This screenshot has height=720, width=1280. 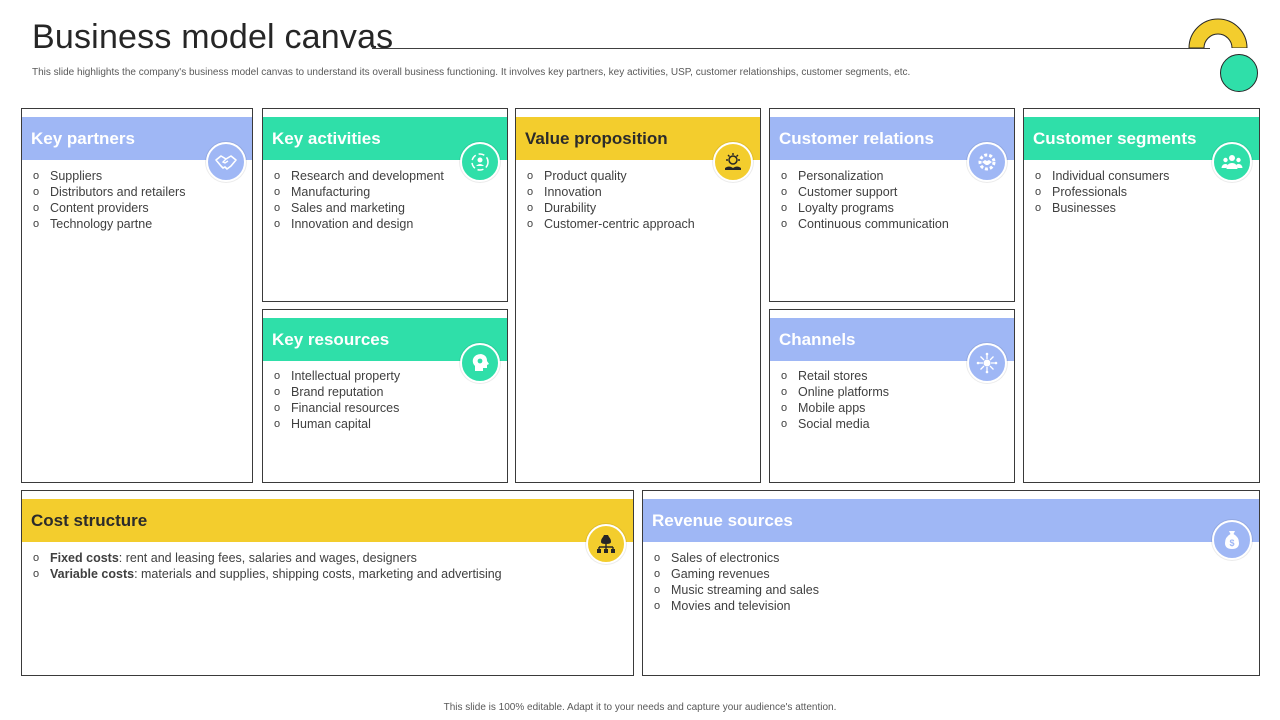 What do you see at coordinates (834, 376) in the screenshot?
I see `list-item: Retail stores` at bounding box center [834, 376].